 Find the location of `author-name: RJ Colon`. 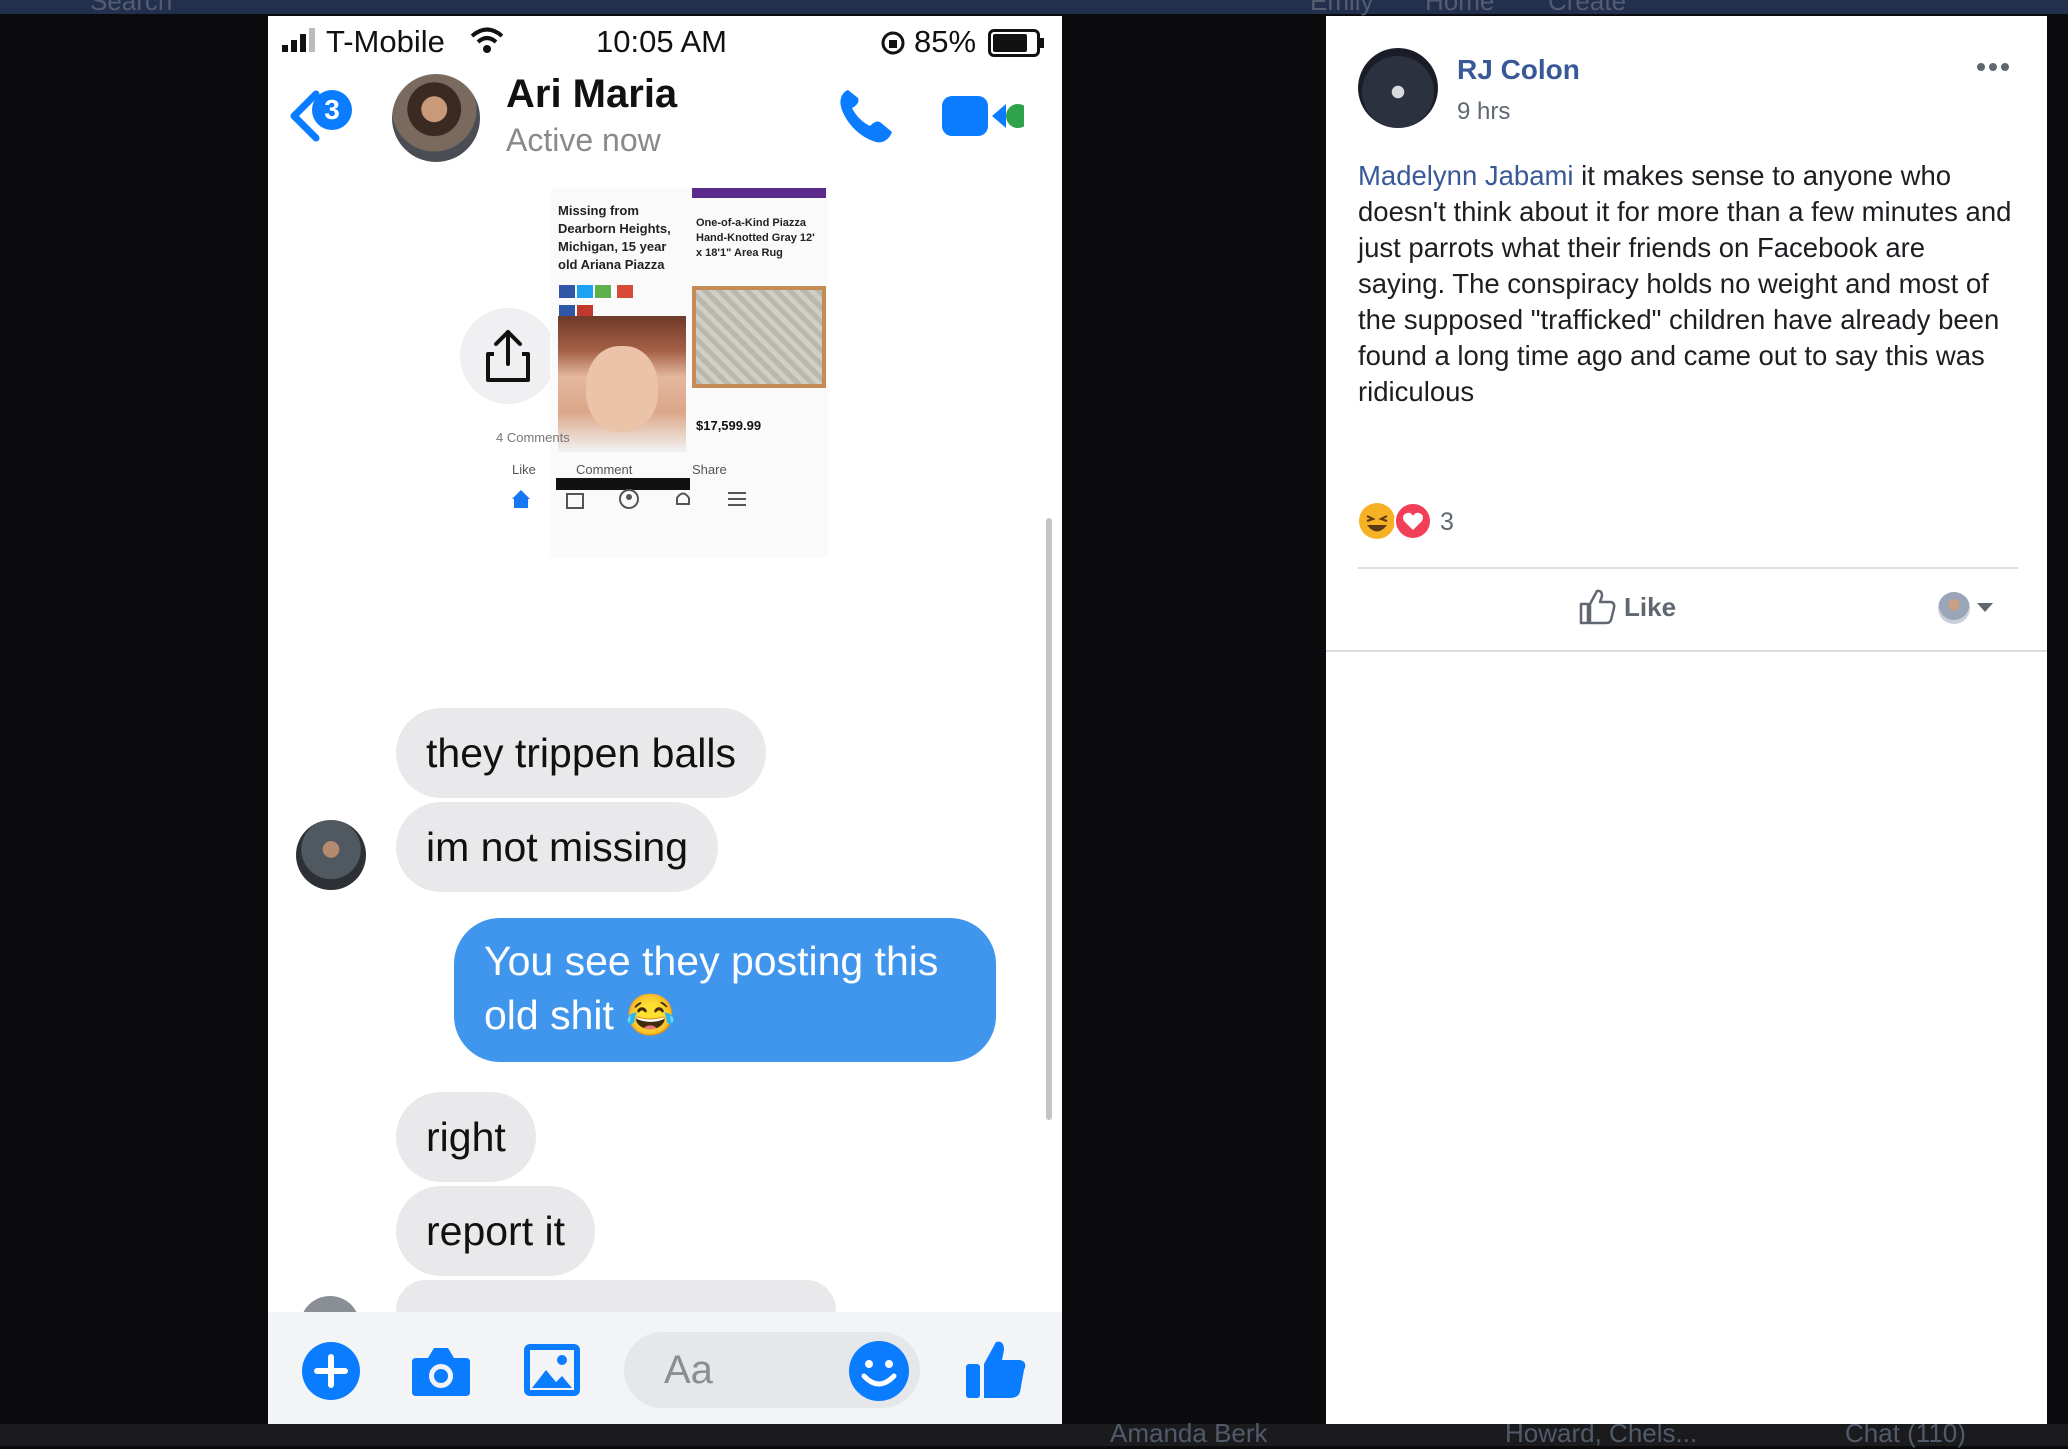

author-name: RJ Colon is located at coordinates (1518, 70).